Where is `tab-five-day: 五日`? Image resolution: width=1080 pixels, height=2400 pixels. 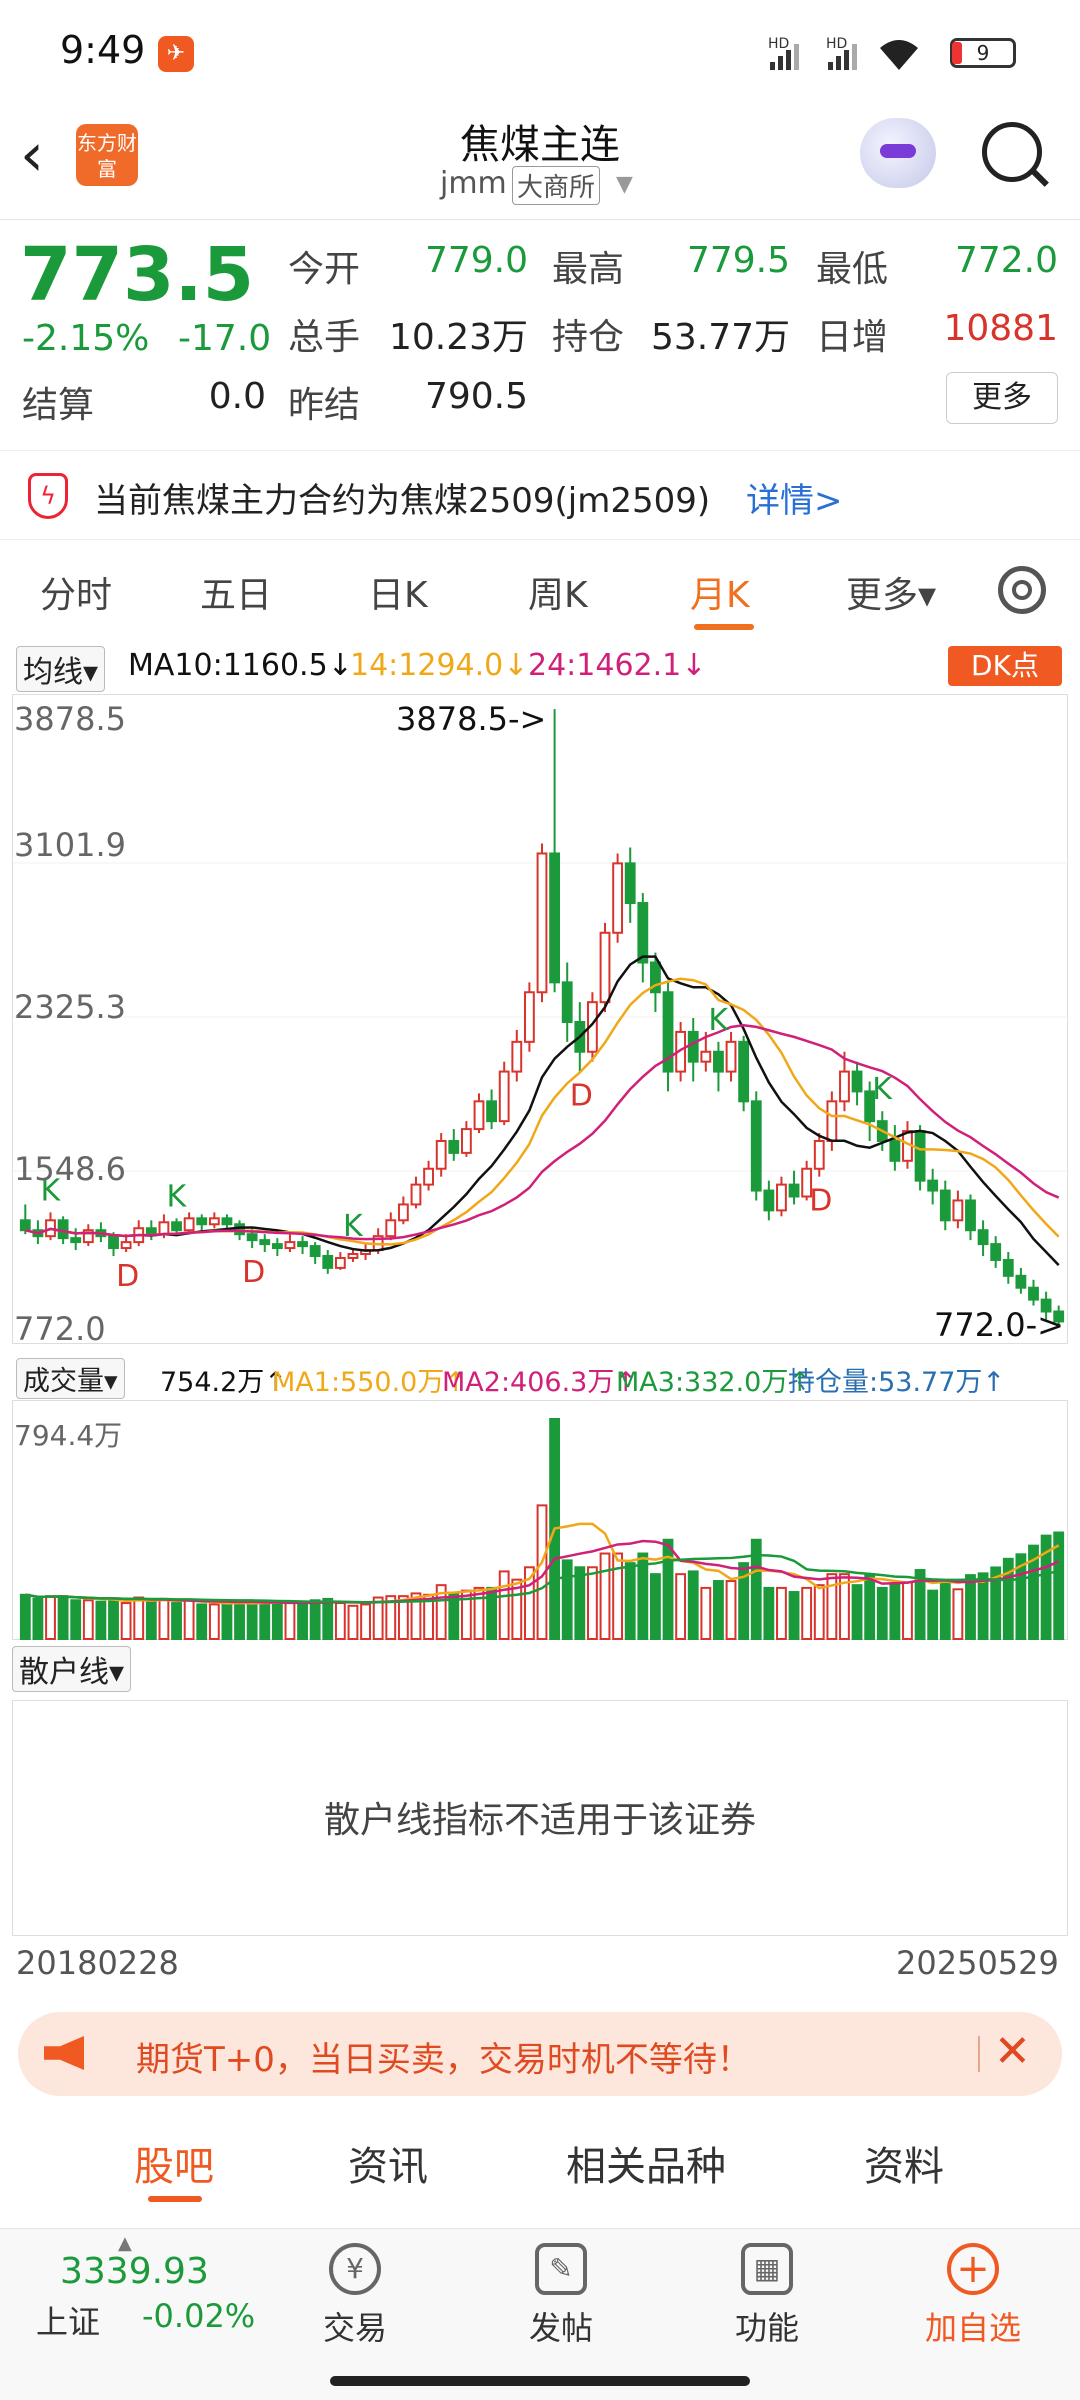 tab-five-day: 五日 is located at coordinates (236, 592).